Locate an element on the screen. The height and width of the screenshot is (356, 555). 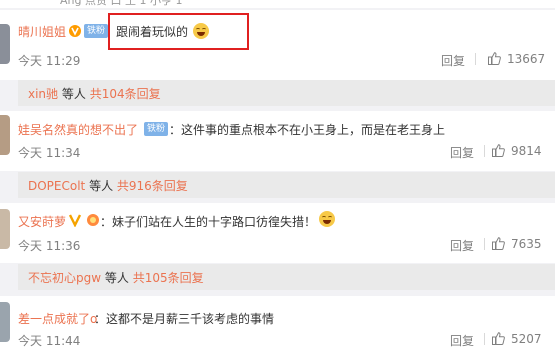
like-count: 9814 is located at coordinates (526, 151).